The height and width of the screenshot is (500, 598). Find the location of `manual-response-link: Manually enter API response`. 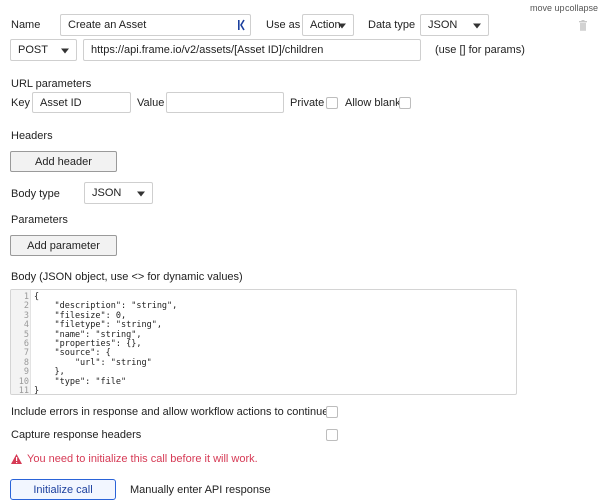

manual-response-link: Manually enter API response is located at coordinates (200, 490).